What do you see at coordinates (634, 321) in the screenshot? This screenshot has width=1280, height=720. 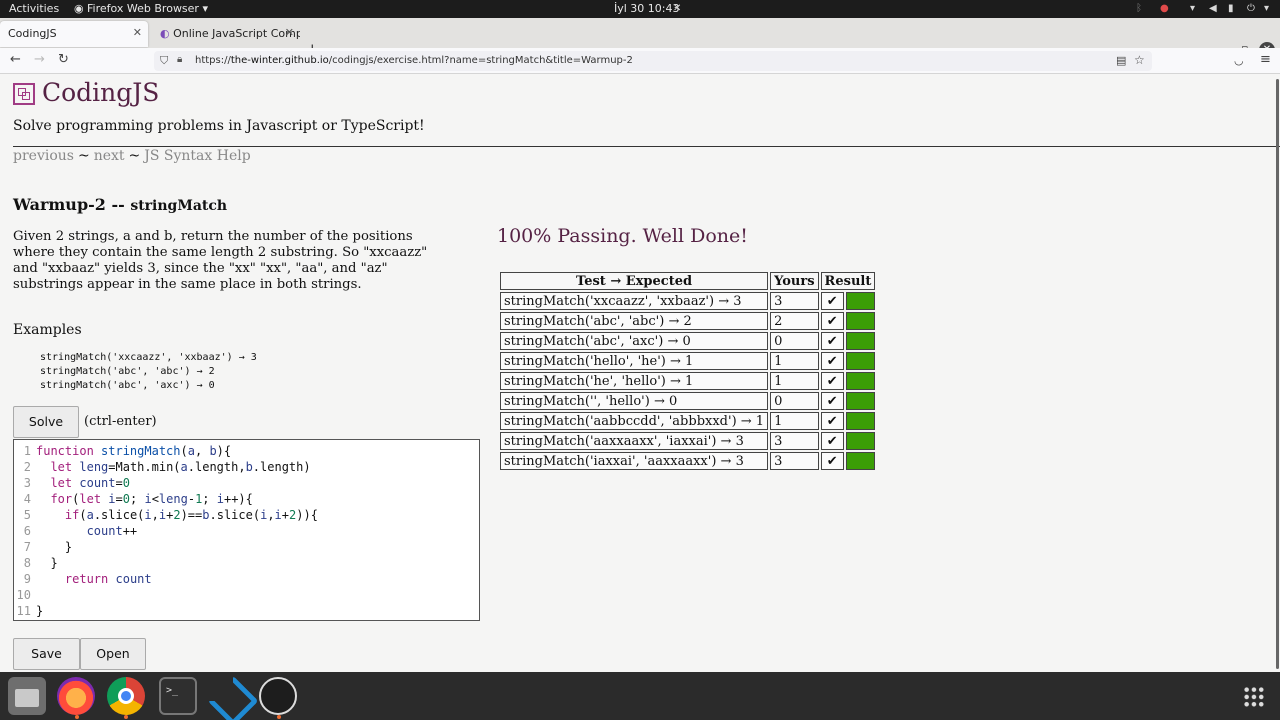 I see `test-expected-cell: stringMatch('abc', 'abc') → 2` at bounding box center [634, 321].